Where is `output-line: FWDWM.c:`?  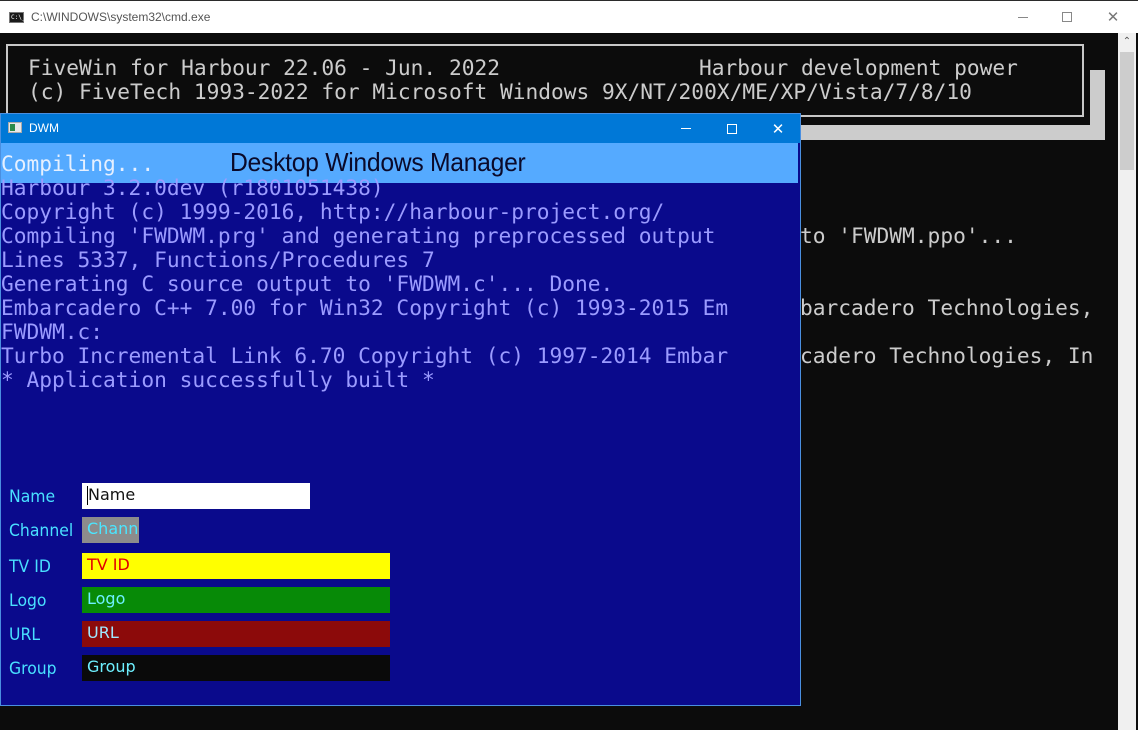 output-line: FWDWM.c: is located at coordinates (52, 331).